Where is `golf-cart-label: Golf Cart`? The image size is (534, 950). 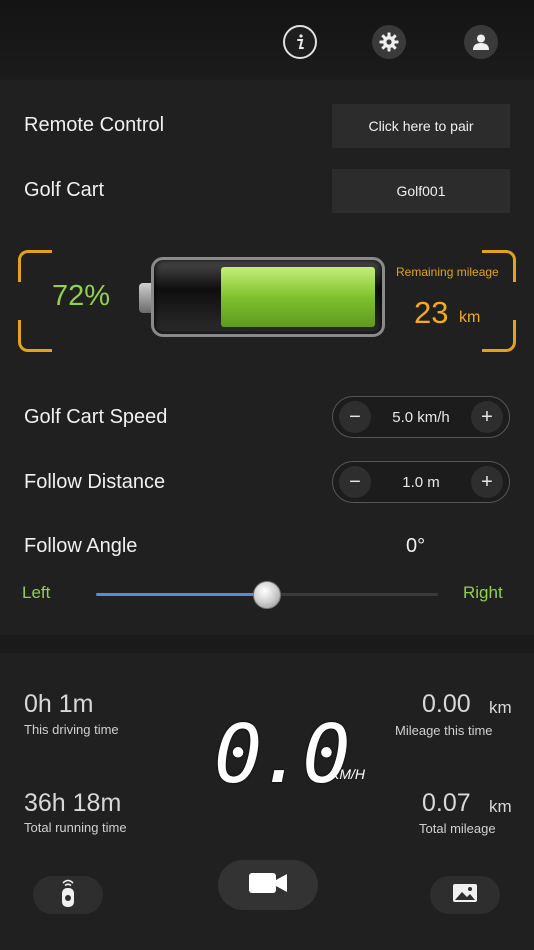
golf-cart-label: Golf Cart is located at coordinates (64, 190).